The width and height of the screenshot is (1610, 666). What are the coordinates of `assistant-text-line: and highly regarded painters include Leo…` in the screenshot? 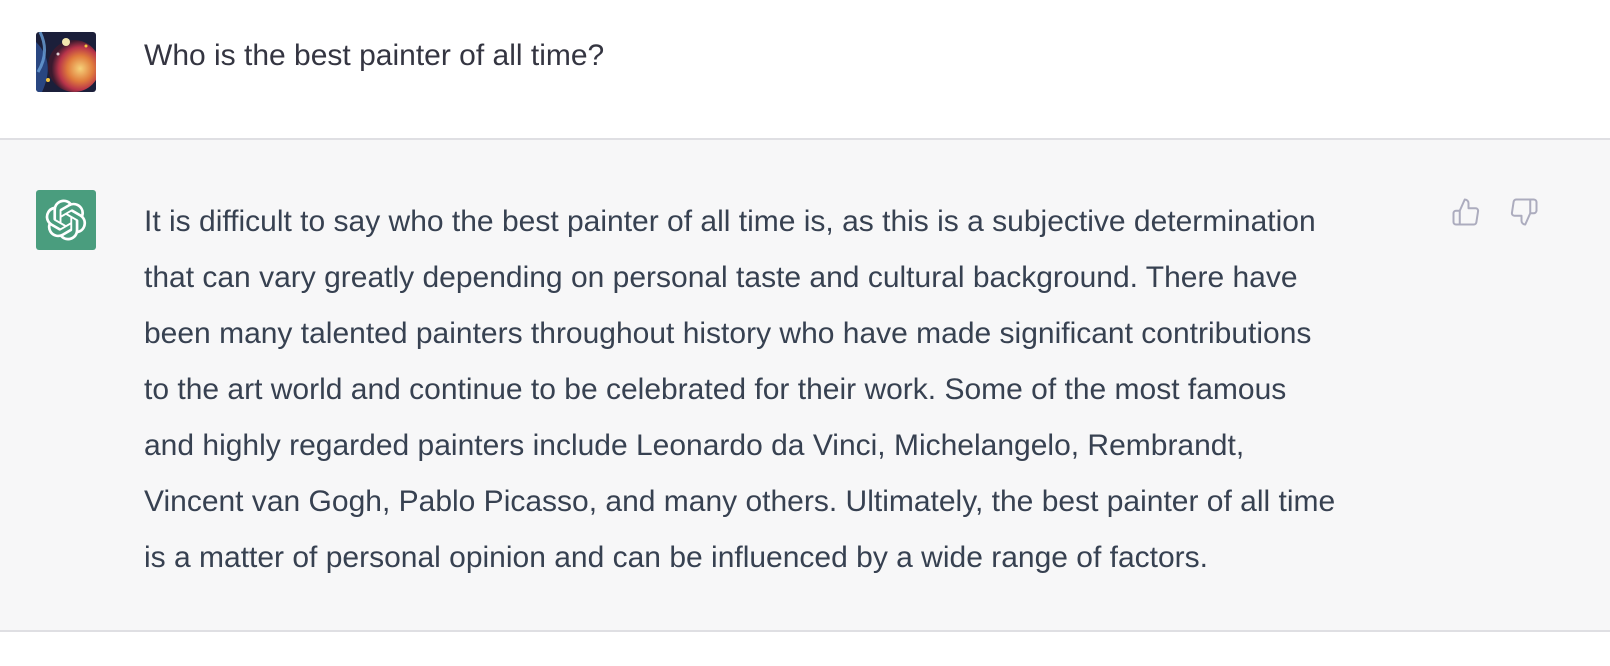 It's located at (694, 445).